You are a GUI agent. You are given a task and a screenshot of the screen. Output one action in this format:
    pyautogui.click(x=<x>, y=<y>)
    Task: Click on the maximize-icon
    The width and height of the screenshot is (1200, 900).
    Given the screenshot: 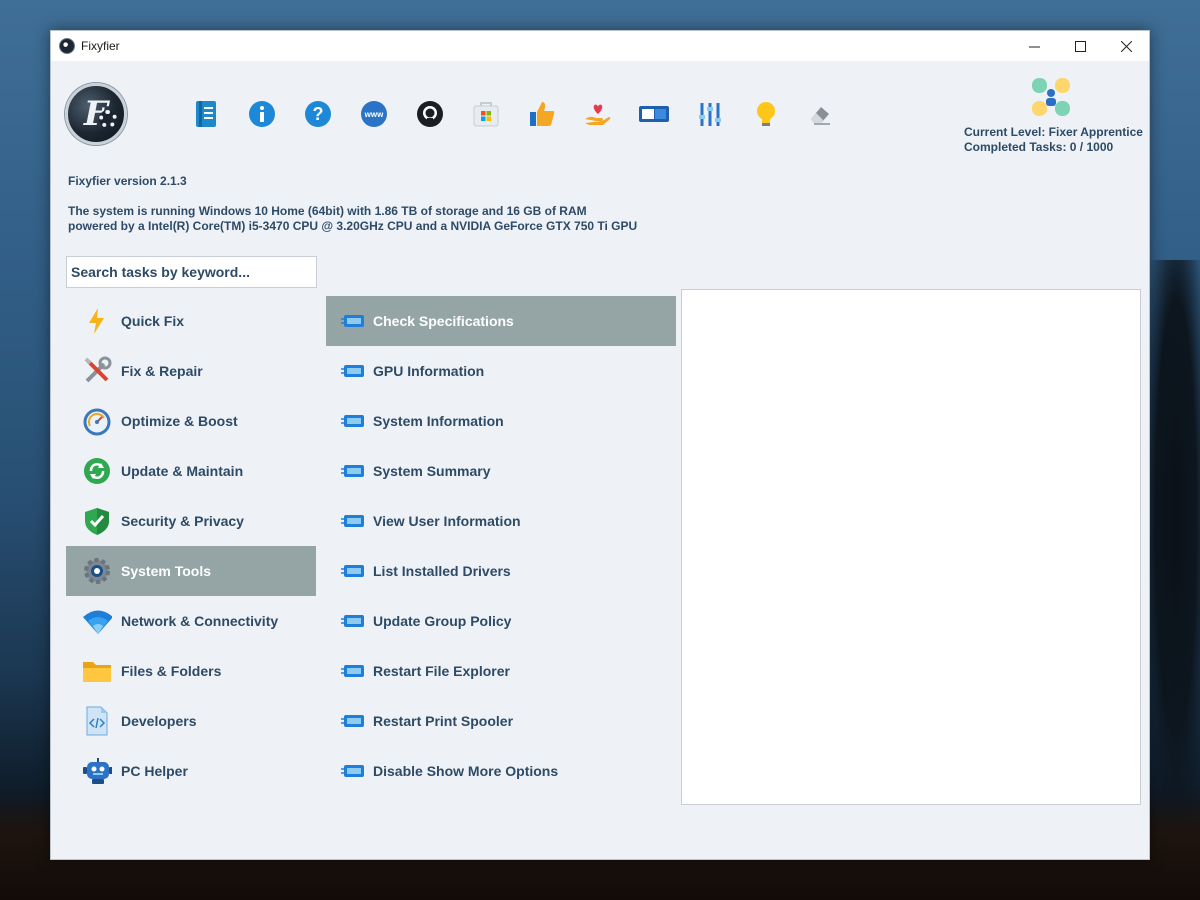 What is the action you would take?
    pyautogui.click(x=1080, y=46)
    